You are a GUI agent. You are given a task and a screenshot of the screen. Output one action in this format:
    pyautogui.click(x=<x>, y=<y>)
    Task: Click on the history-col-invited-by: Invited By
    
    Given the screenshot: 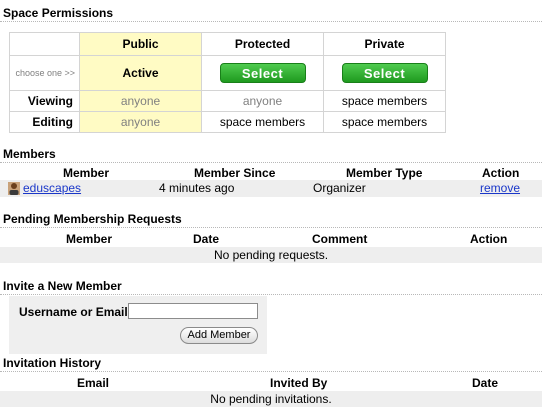 What is the action you would take?
    pyautogui.click(x=299, y=383)
    